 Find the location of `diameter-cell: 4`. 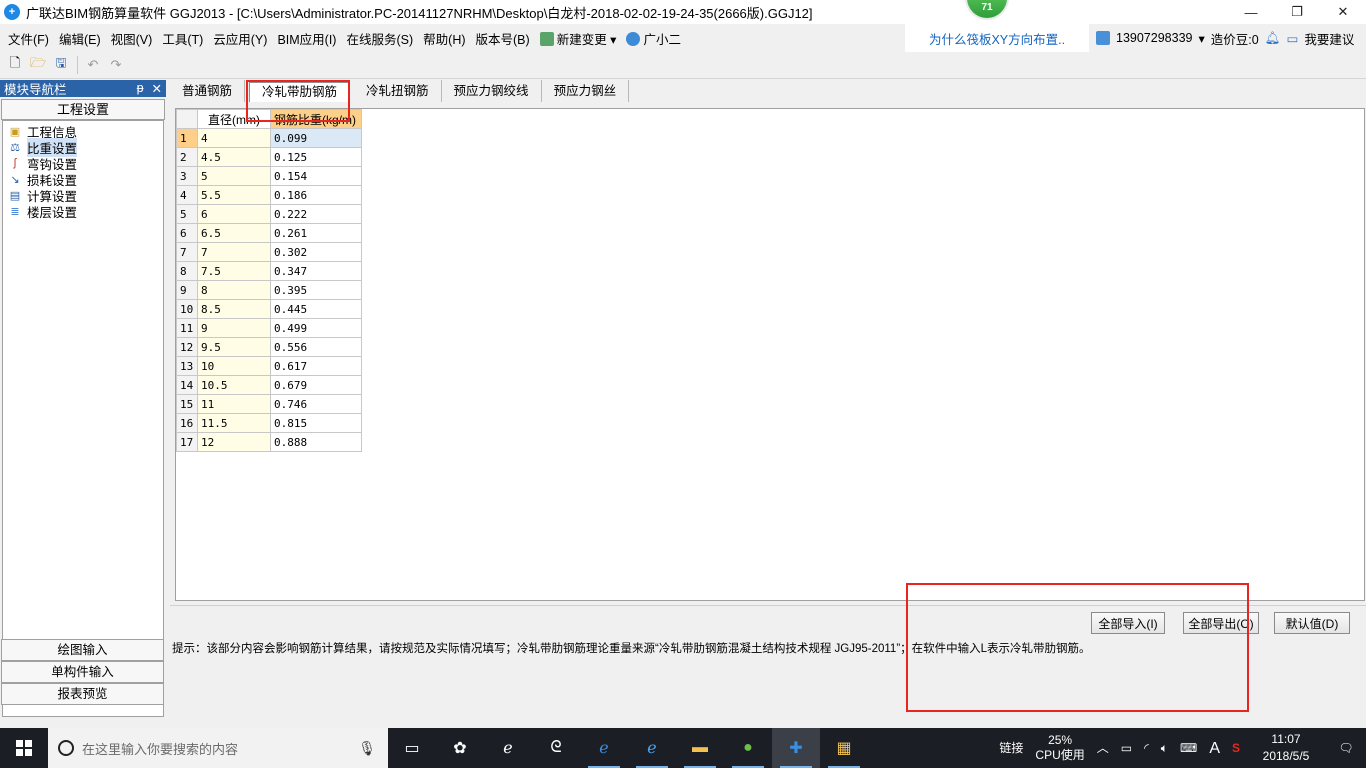

diameter-cell: 4 is located at coordinates (234, 138).